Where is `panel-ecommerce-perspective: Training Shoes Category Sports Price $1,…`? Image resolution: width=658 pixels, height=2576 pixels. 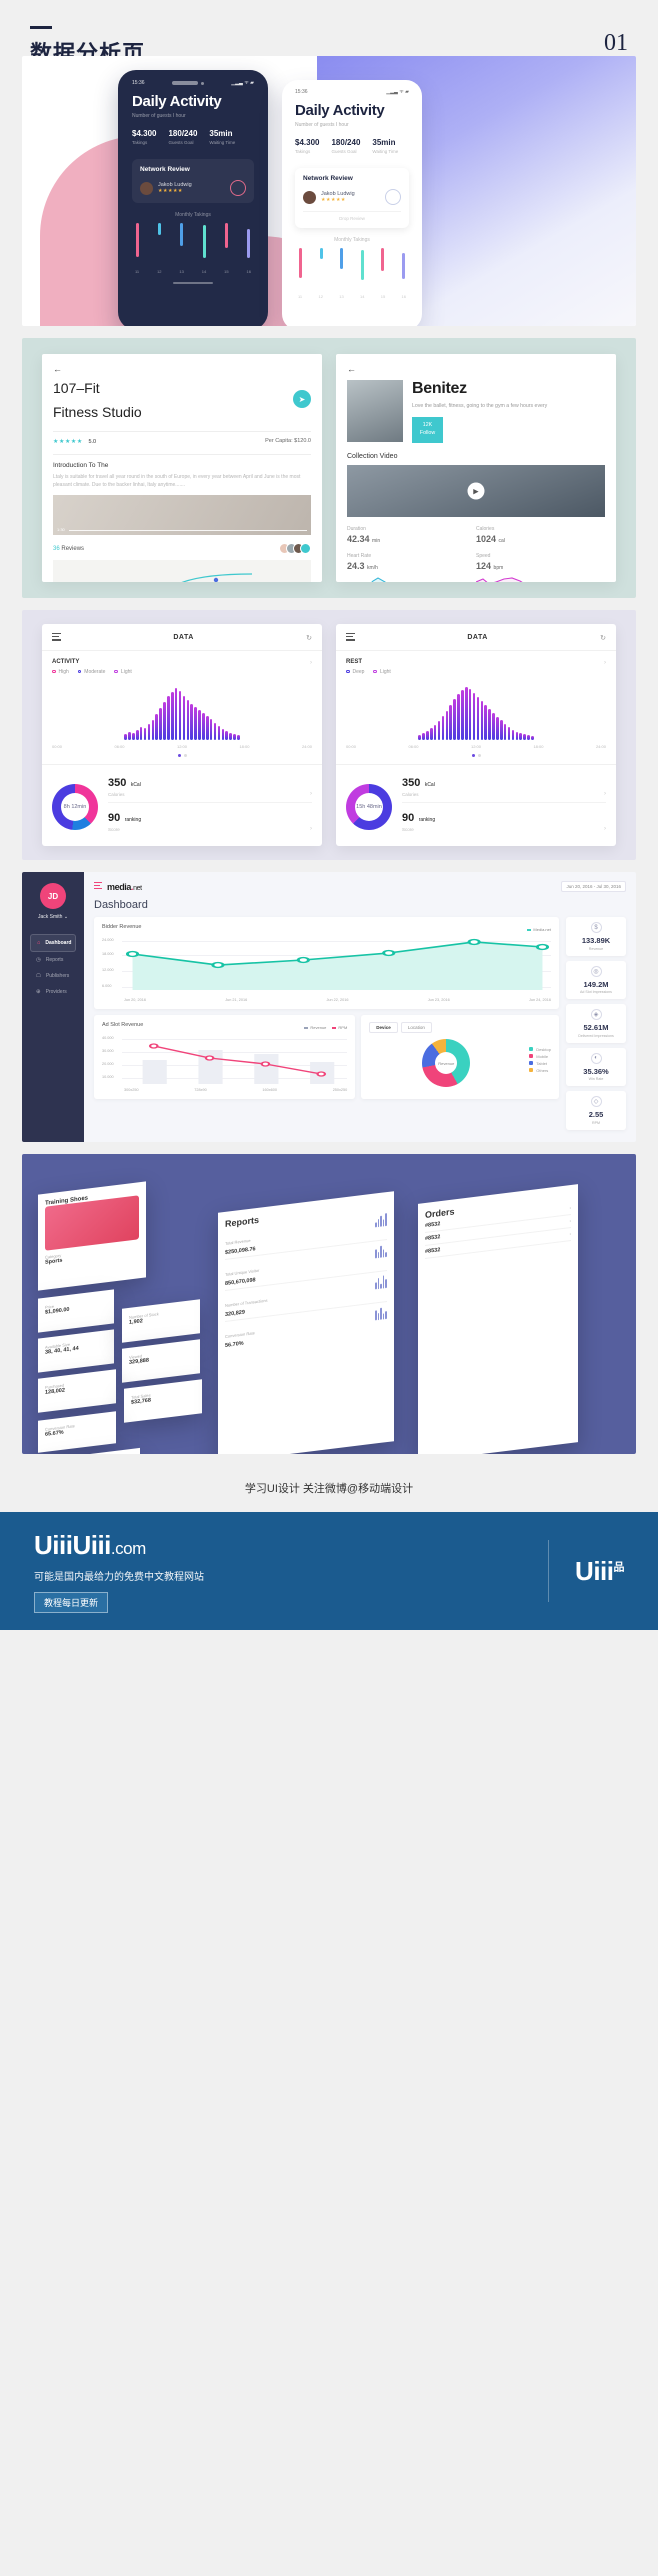 panel-ecommerce-perspective: Training Shoes Category Sports Price $1,… is located at coordinates (329, 1304).